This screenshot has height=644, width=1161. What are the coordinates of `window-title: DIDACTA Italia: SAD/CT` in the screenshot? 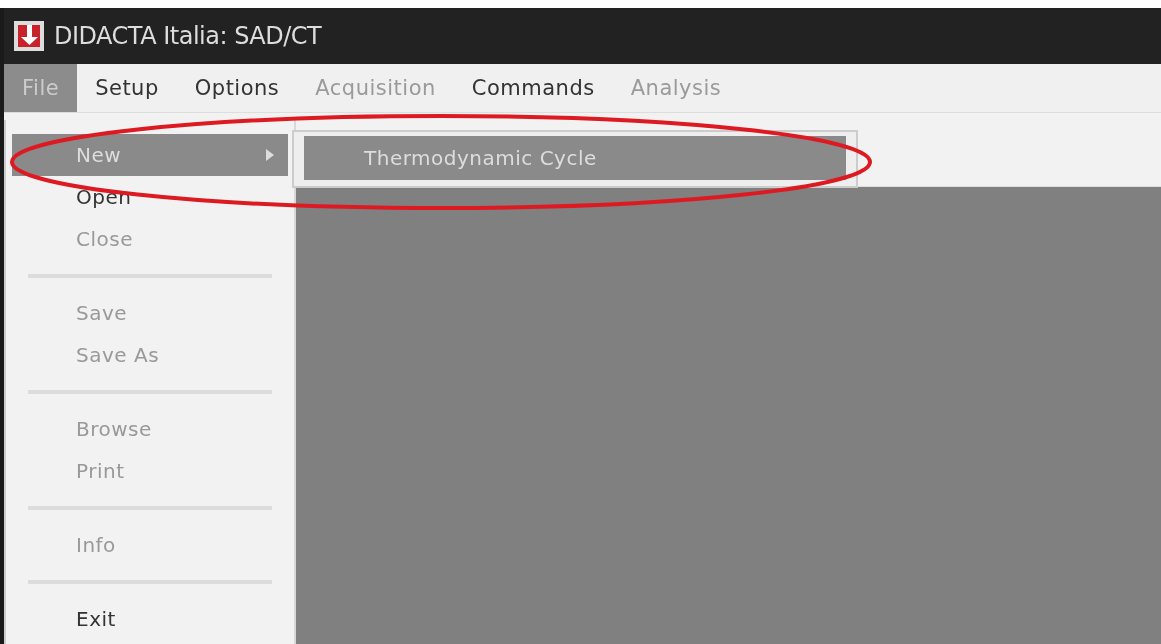 It's located at (188, 36).